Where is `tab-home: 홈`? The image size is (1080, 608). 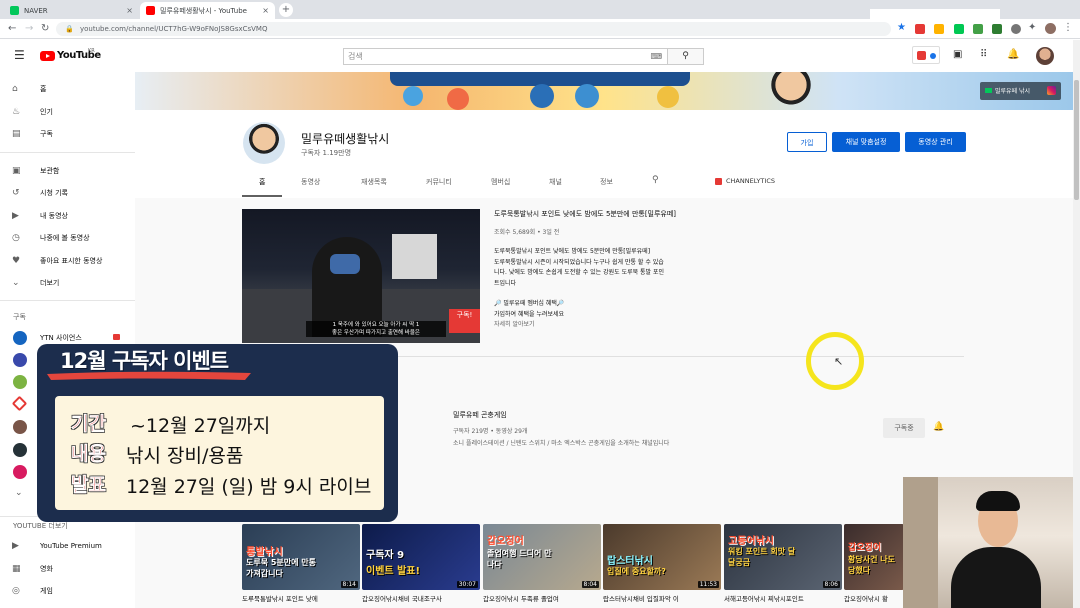
tab-home: 홈 is located at coordinates (262, 182).